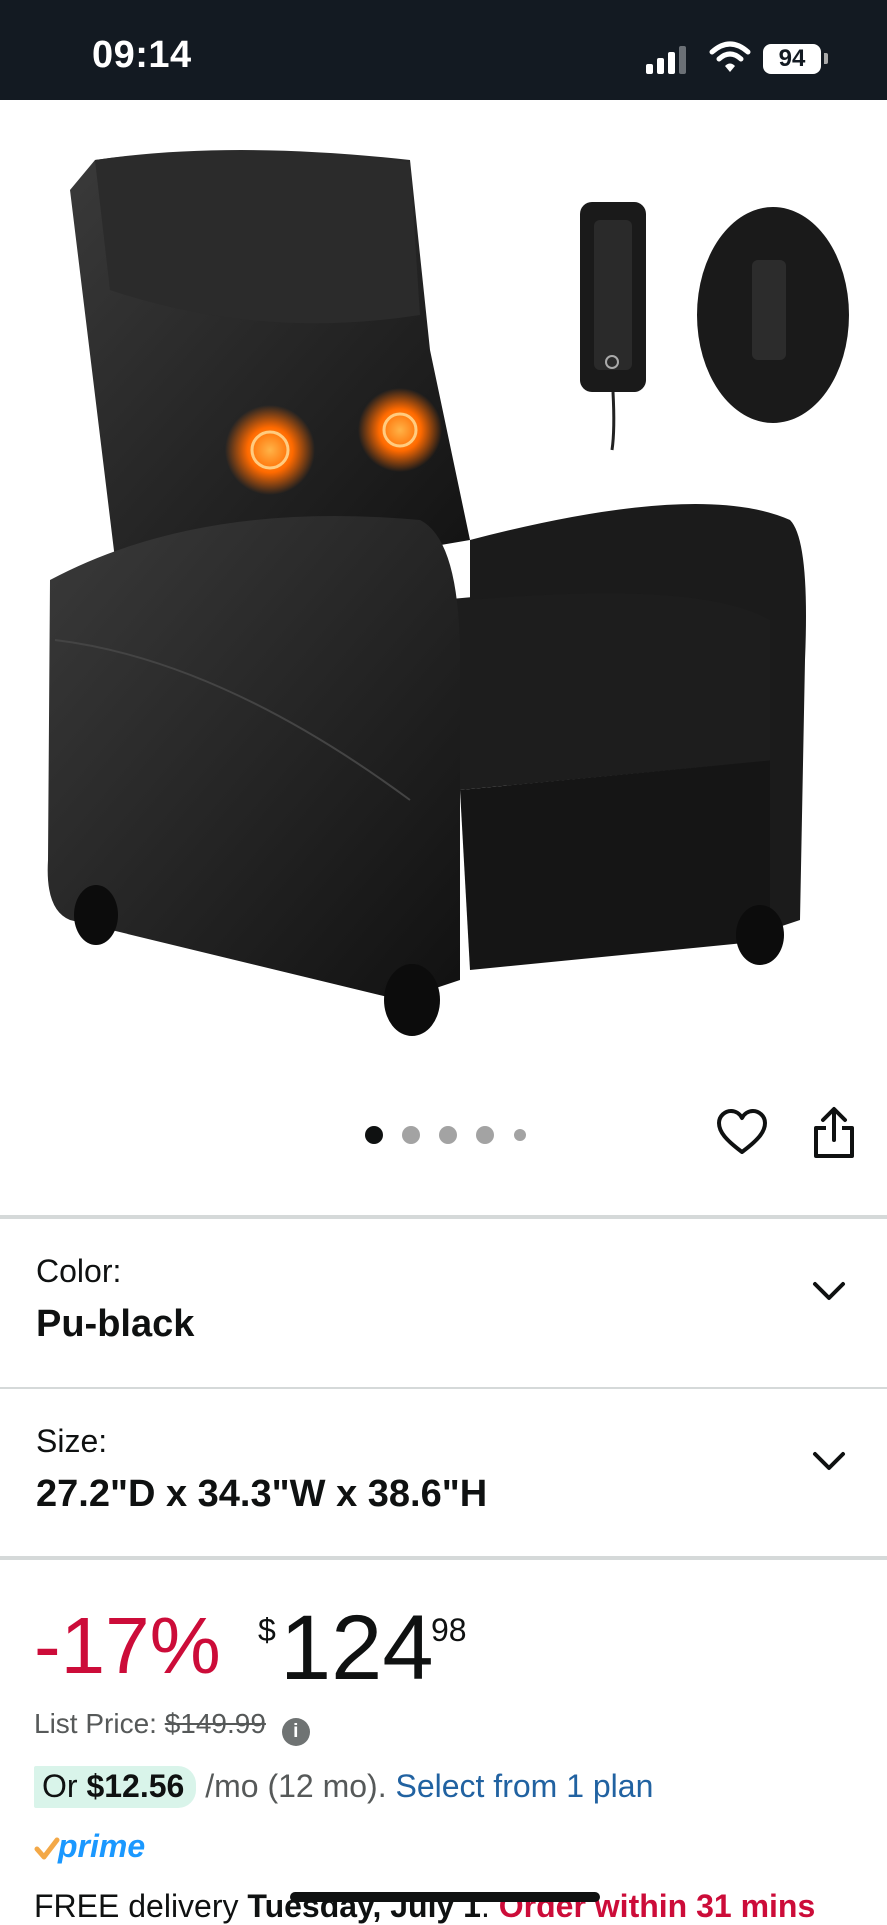 This screenshot has height=1925, width=887. What do you see at coordinates (357, 1648) in the screenshot?
I see `price-whole: 124` at bounding box center [357, 1648].